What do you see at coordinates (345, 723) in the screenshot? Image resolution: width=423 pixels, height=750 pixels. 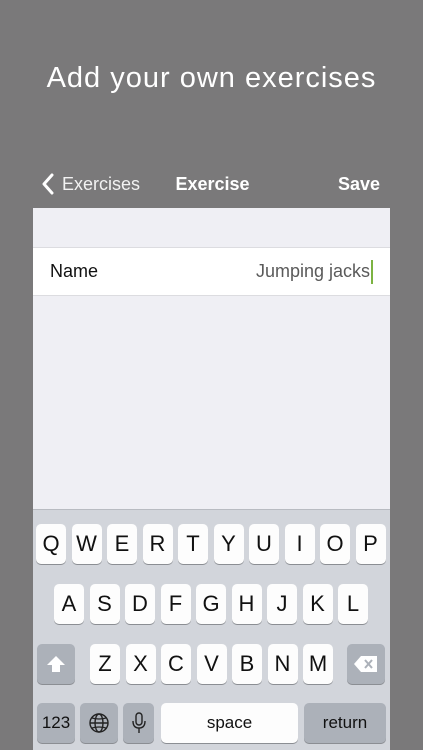 I see `return-key: return` at bounding box center [345, 723].